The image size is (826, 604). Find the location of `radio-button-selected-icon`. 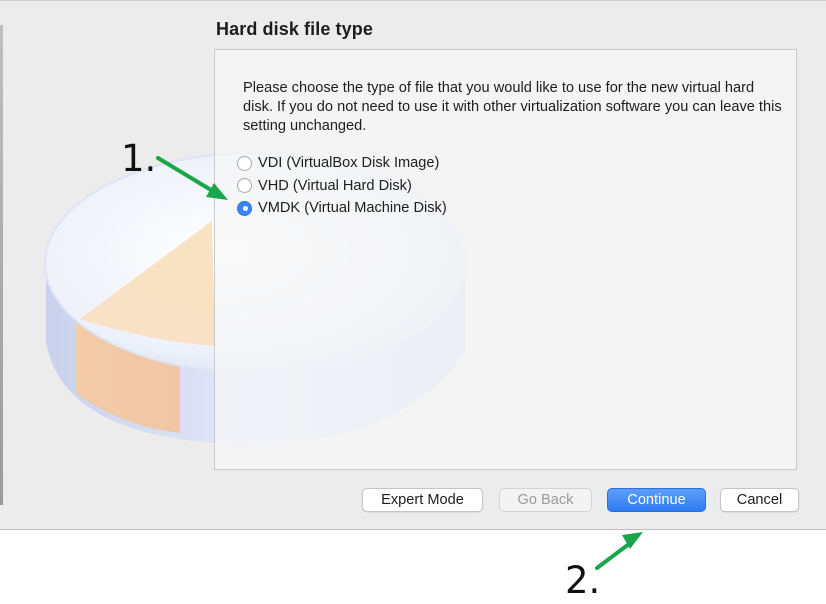

radio-button-selected-icon is located at coordinates (244, 208).